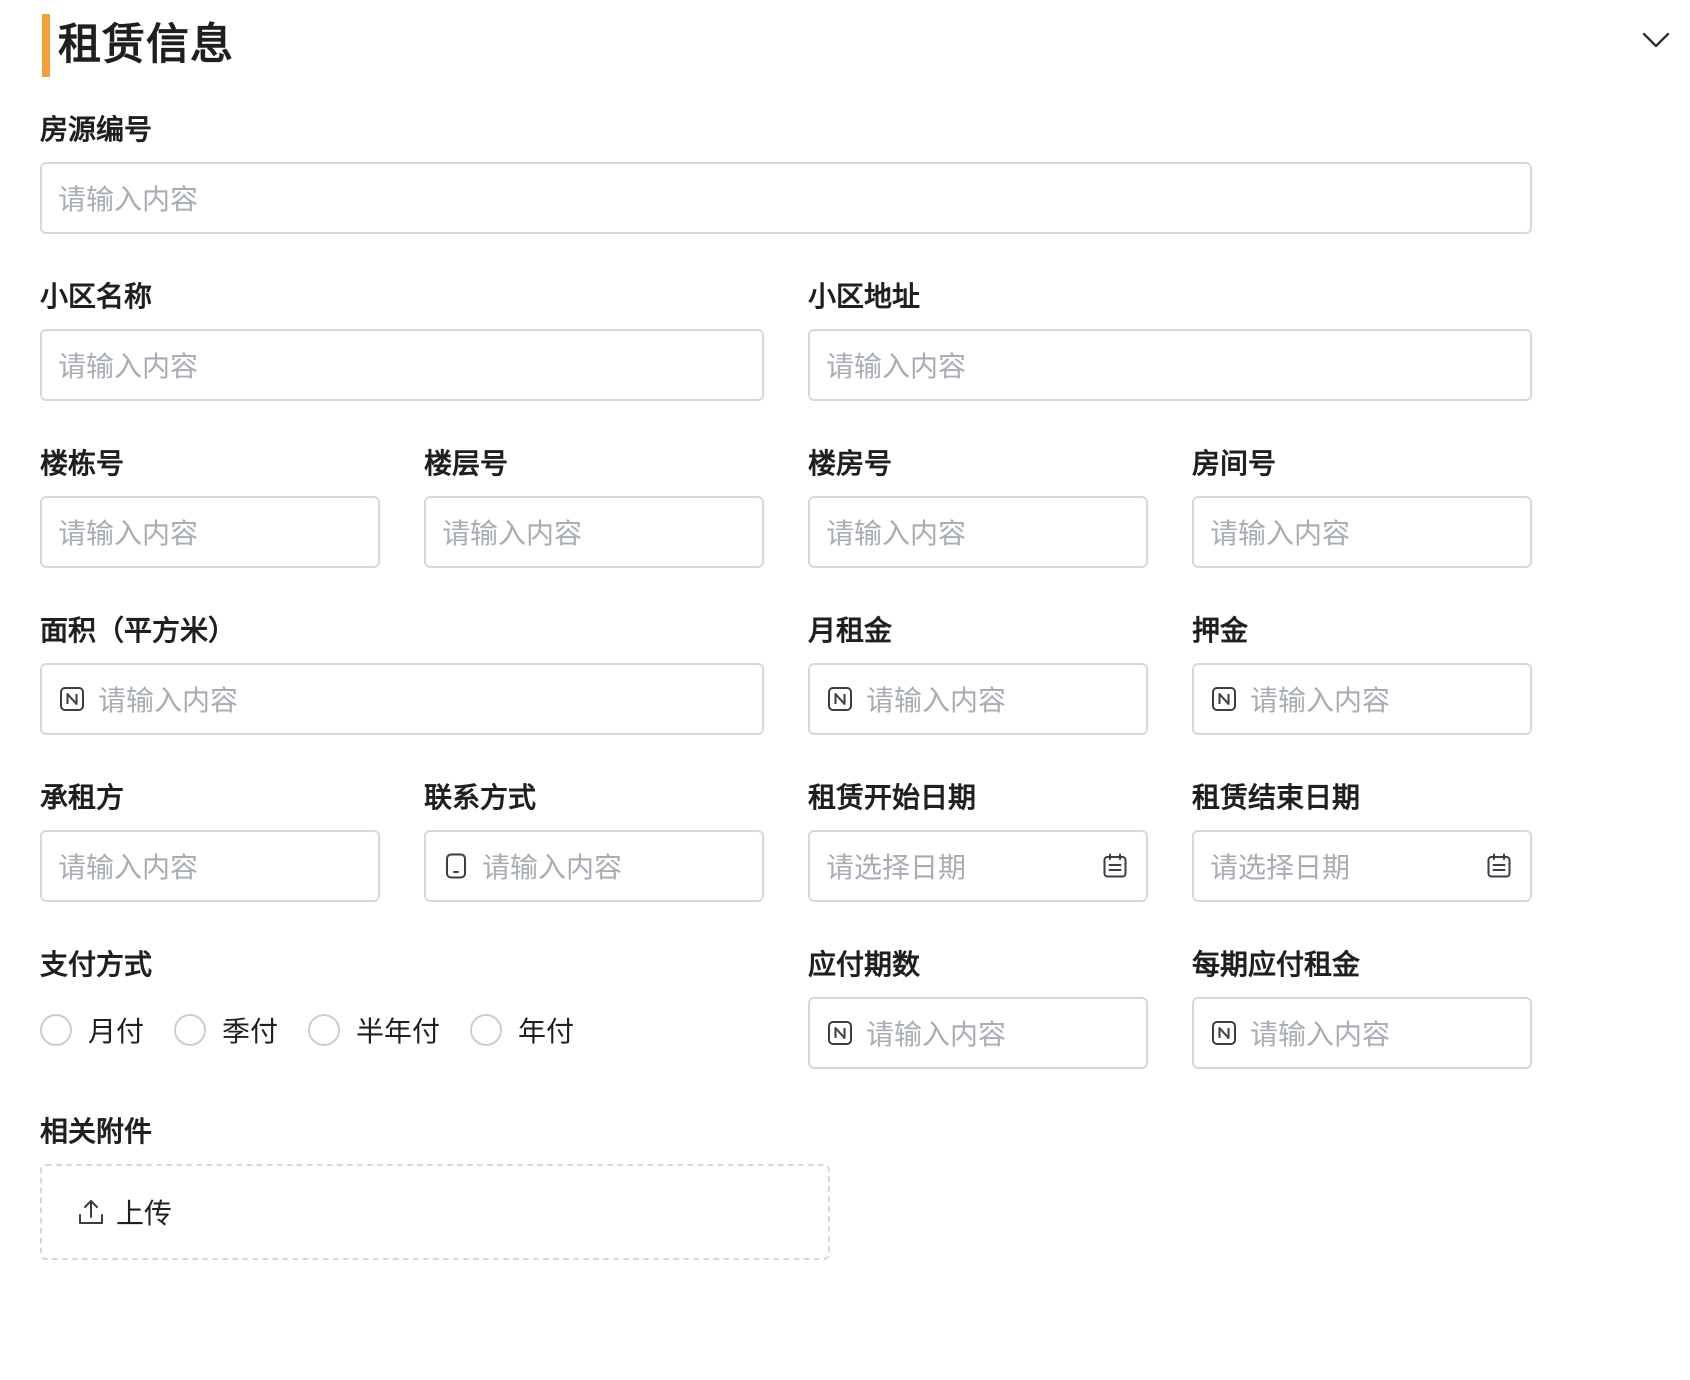 The height and width of the screenshot is (1380, 1690). Describe the element at coordinates (896, 366) in the screenshot. I see `community-address-placeholder: 请输入内容` at that location.